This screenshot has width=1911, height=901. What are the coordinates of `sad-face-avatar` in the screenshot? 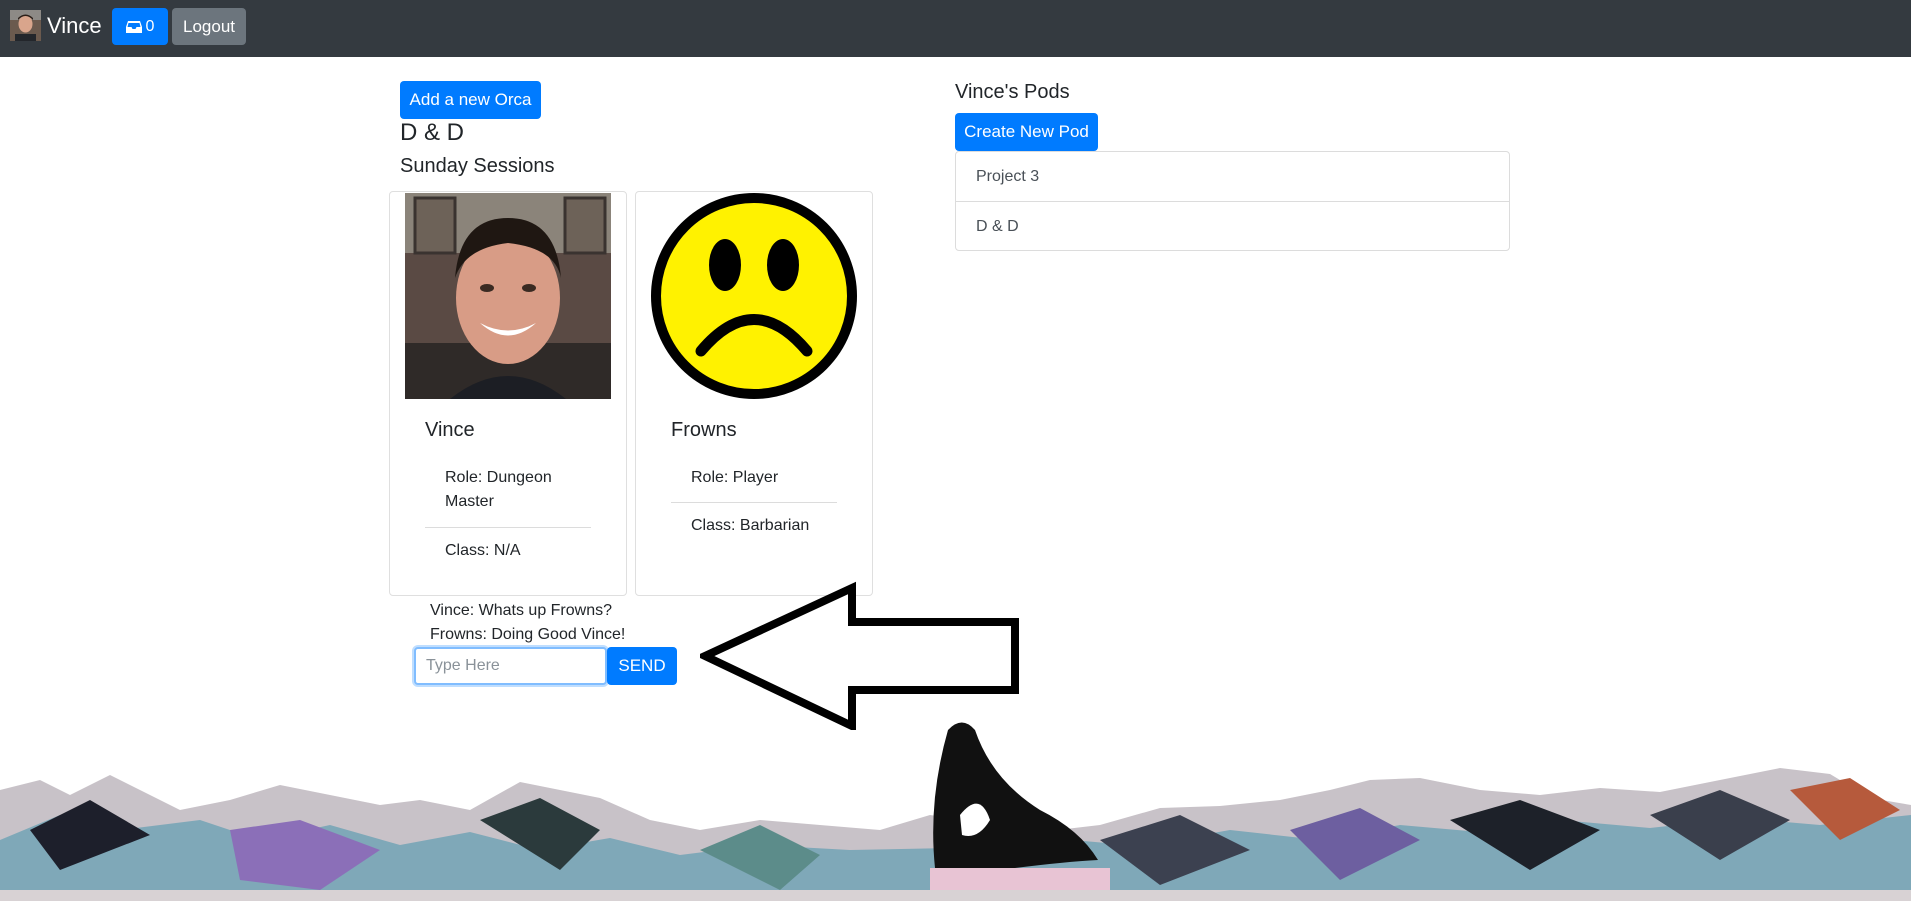 It's located at (754, 296).